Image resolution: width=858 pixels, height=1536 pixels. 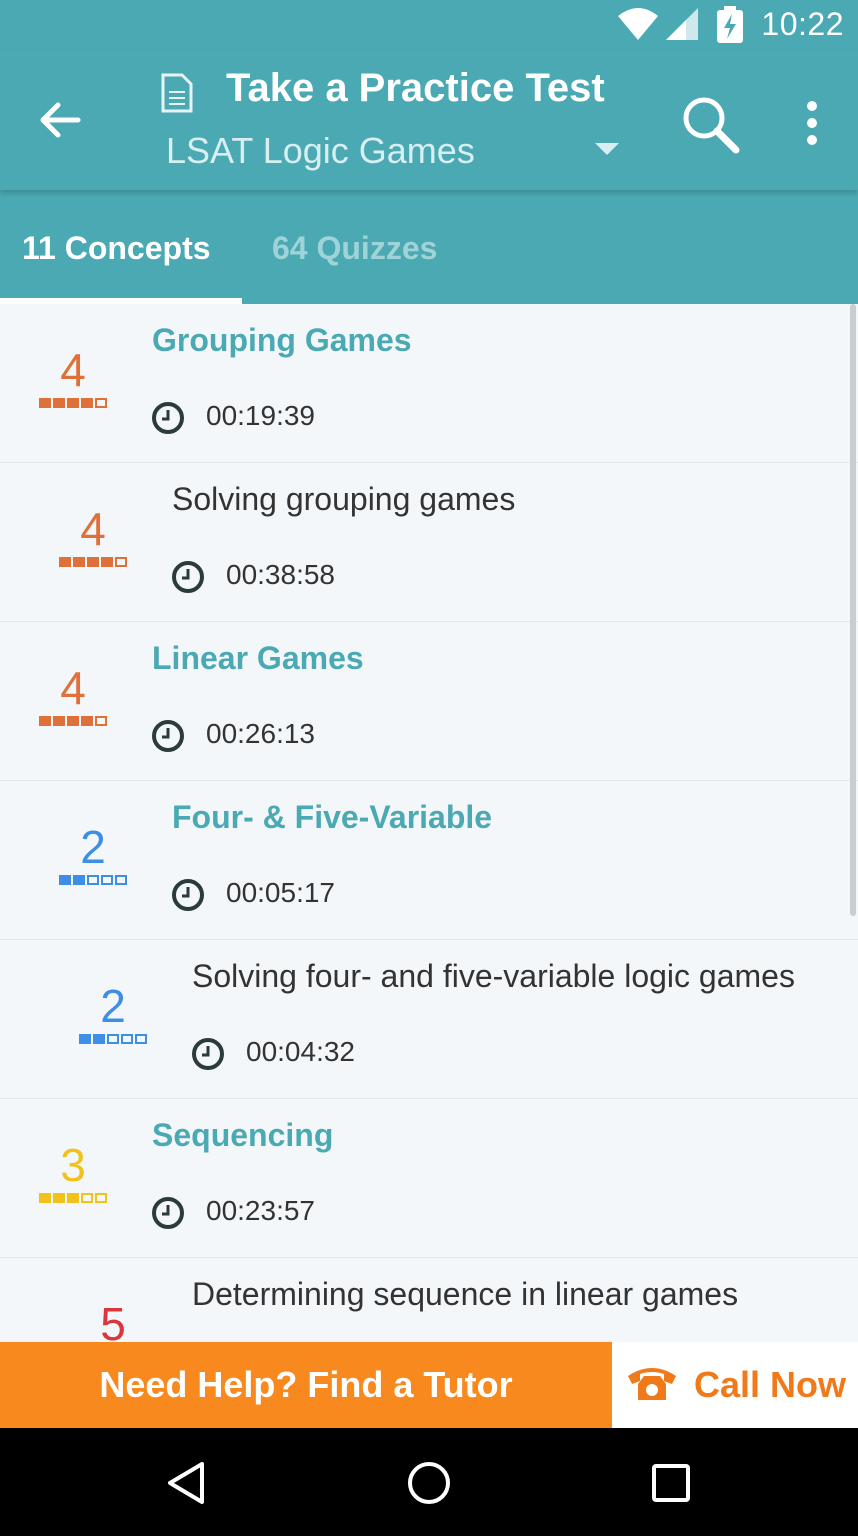 I want to click on system-nav-bar, so click(x=429, y=1482).